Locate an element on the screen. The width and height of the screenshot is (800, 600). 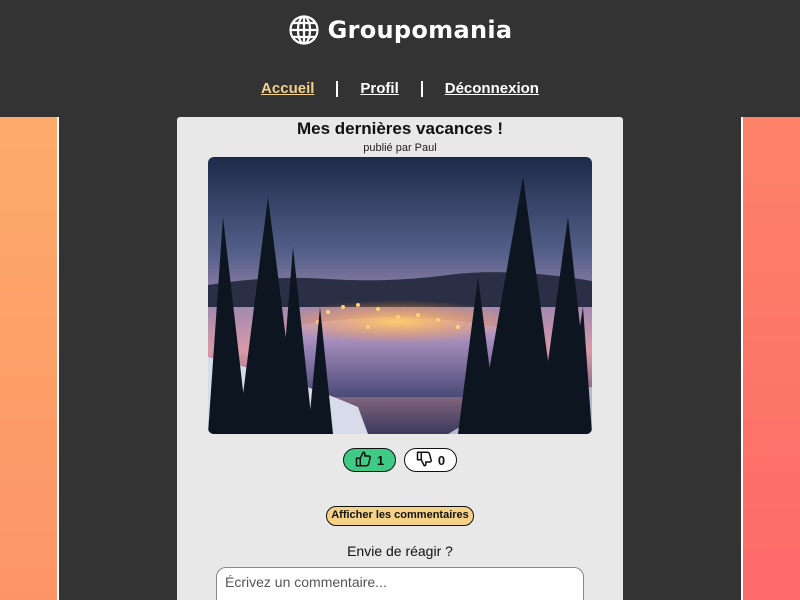
right-gradient-panel is located at coordinates (771, 358).